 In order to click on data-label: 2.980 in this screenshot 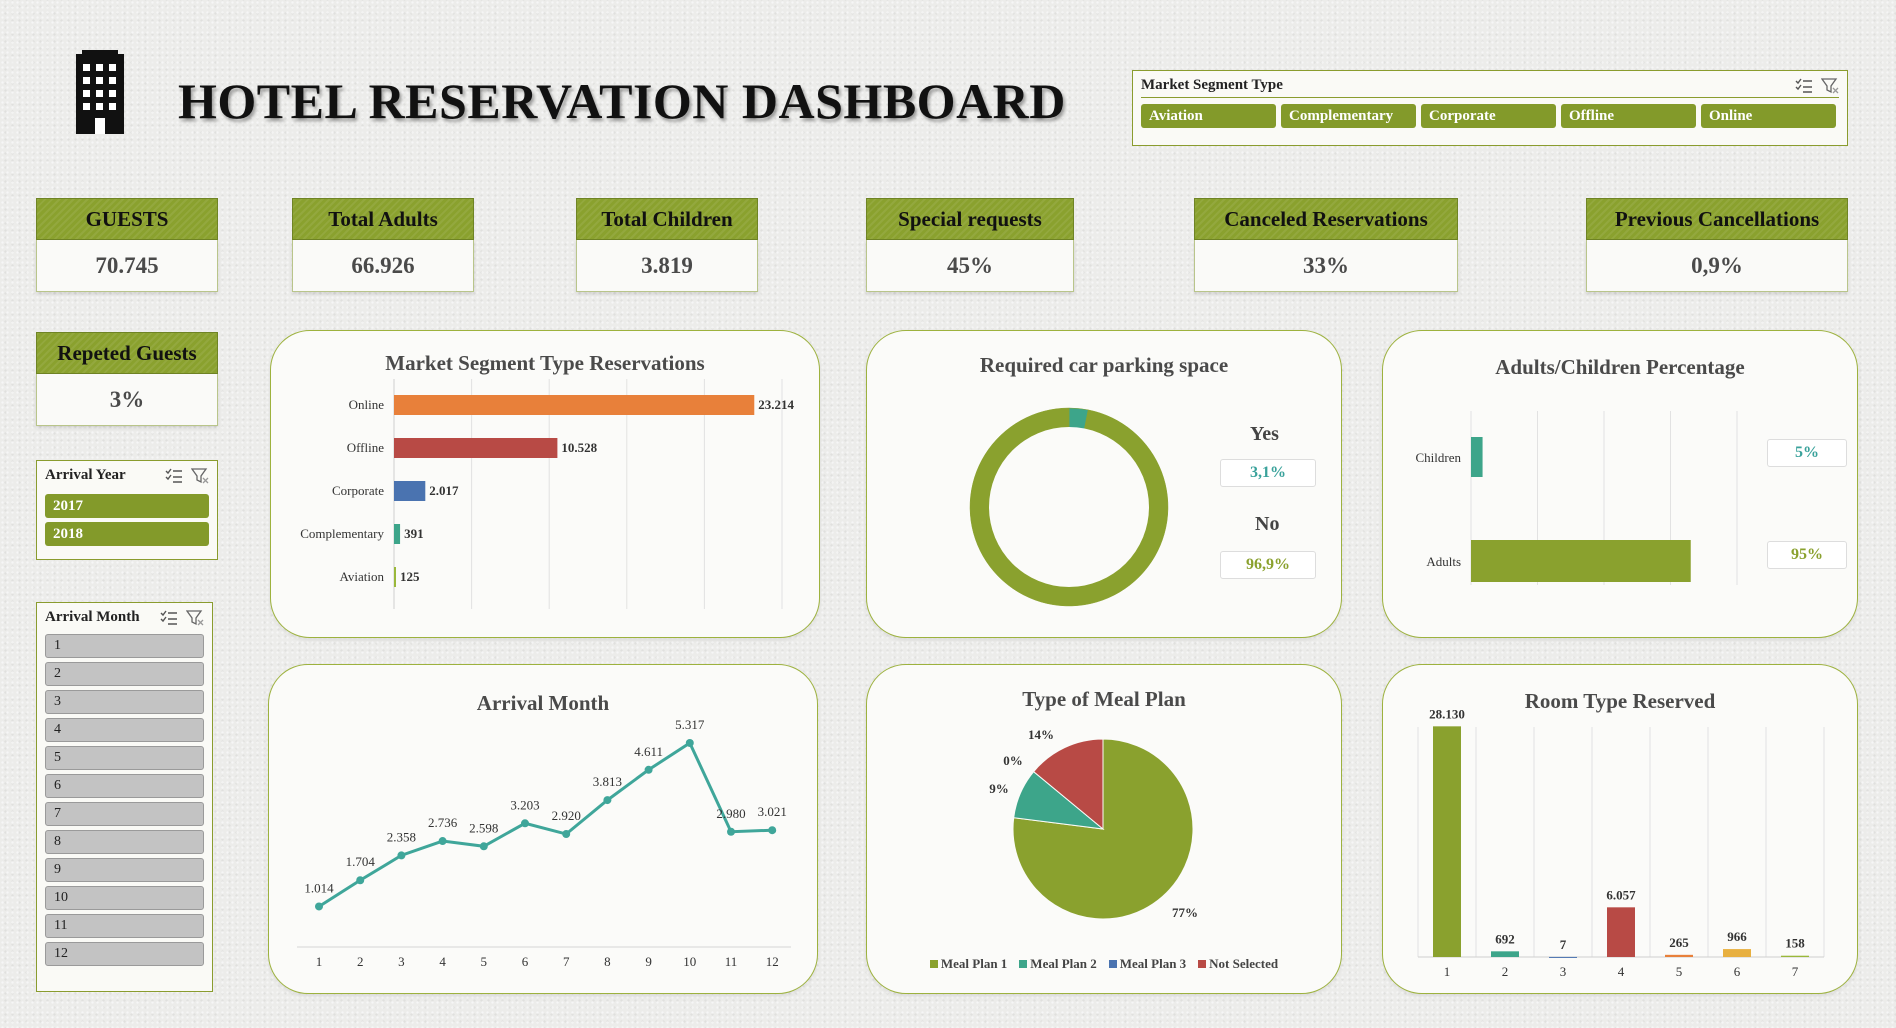, I will do `click(730, 813)`.